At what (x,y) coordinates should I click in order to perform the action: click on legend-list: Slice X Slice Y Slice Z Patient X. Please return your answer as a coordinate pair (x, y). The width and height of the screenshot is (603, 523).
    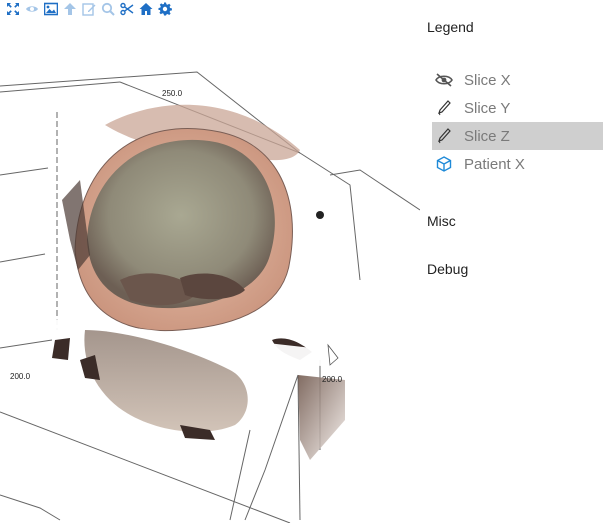
    Looking at the image, I should click on (517, 122).